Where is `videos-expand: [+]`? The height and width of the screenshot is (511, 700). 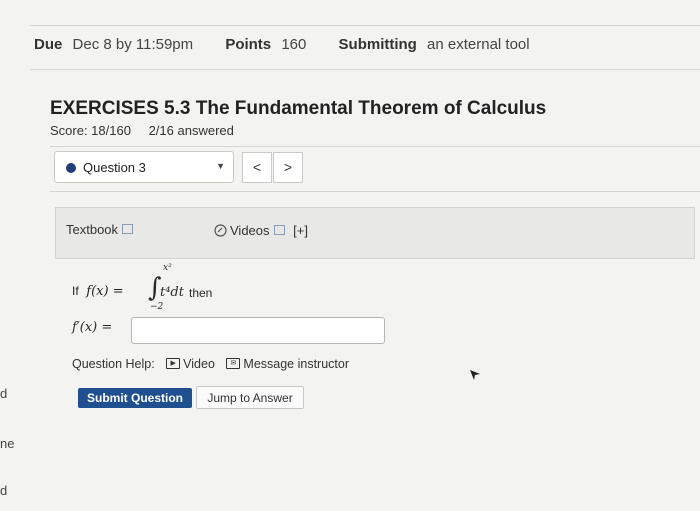
videos-expand: [+] is located at coordinates (300, 230).